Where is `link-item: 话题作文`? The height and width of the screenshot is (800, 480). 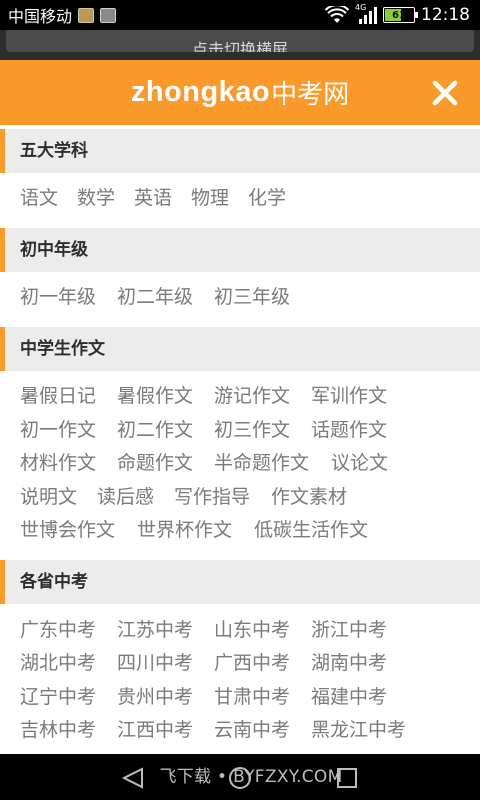 link-item: 话题作文 is located at coordinates (349, 430).